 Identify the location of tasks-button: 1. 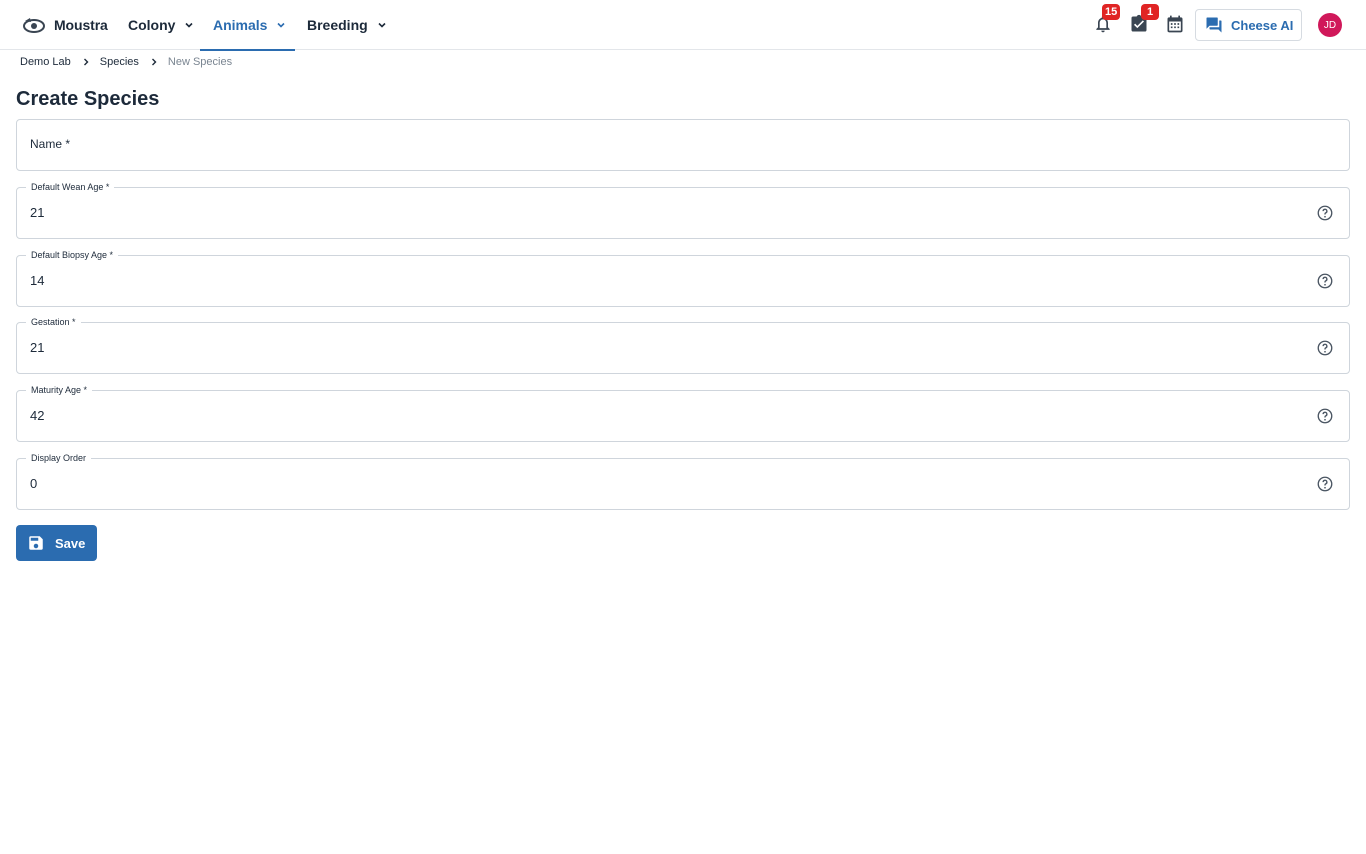
(1143, 20).